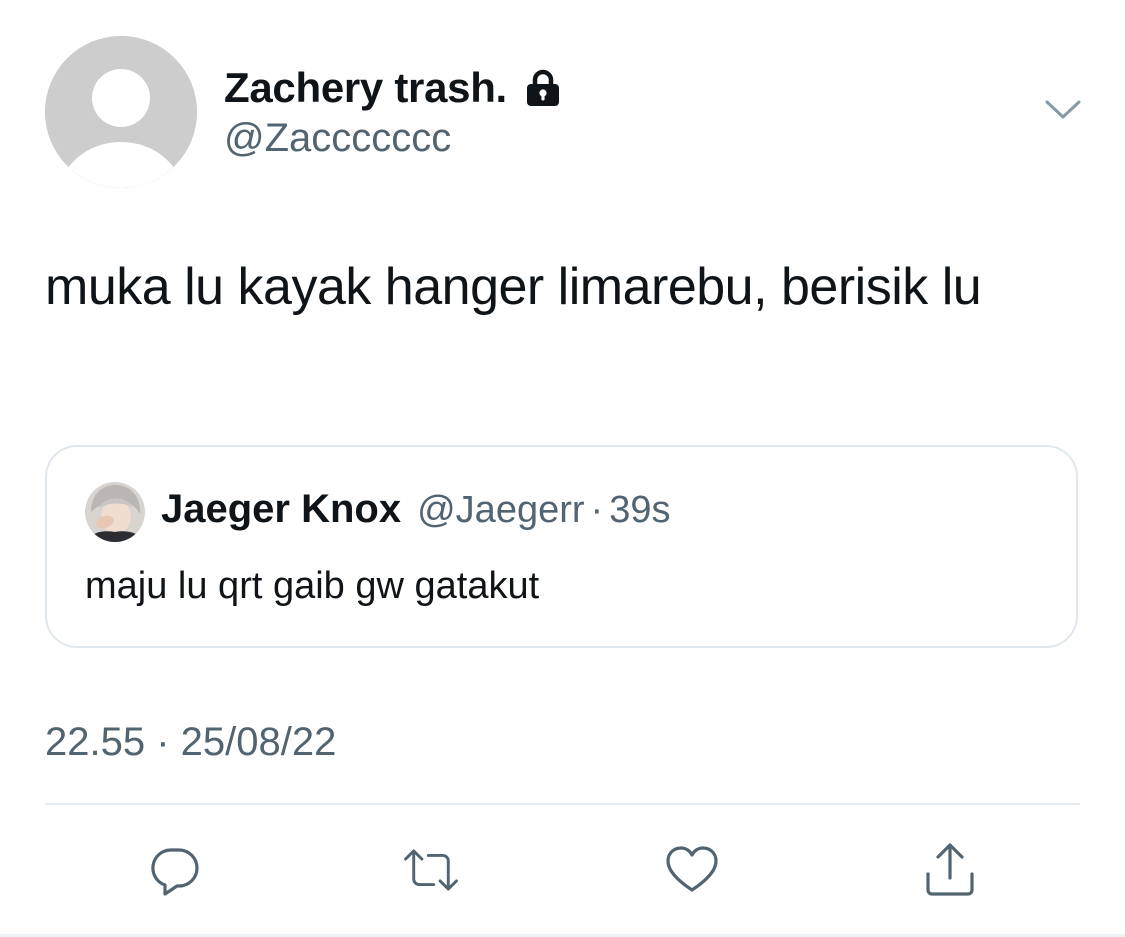 The height and width of the screenshot is (937, 1125). Describe the element at coordinates (115, 512) in the screenshot. I see `quoted-author-avatar` at that location.